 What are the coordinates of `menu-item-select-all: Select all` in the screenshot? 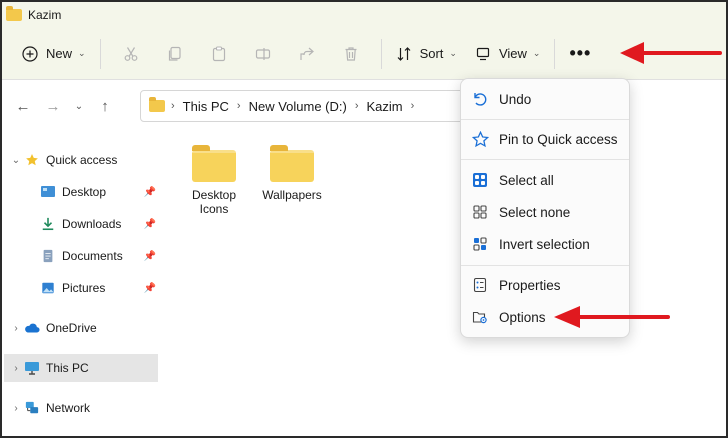 It's located at (545, 180).